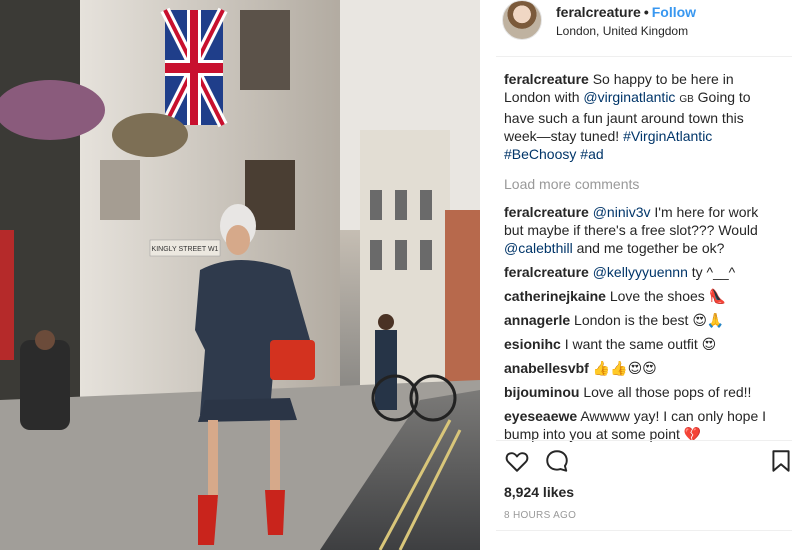 This screenshot has height=550, width=800. What do you see at coordinates (644, 530) in the screenshot?
I see `bottom-divider` at bounding box center [644, 530].